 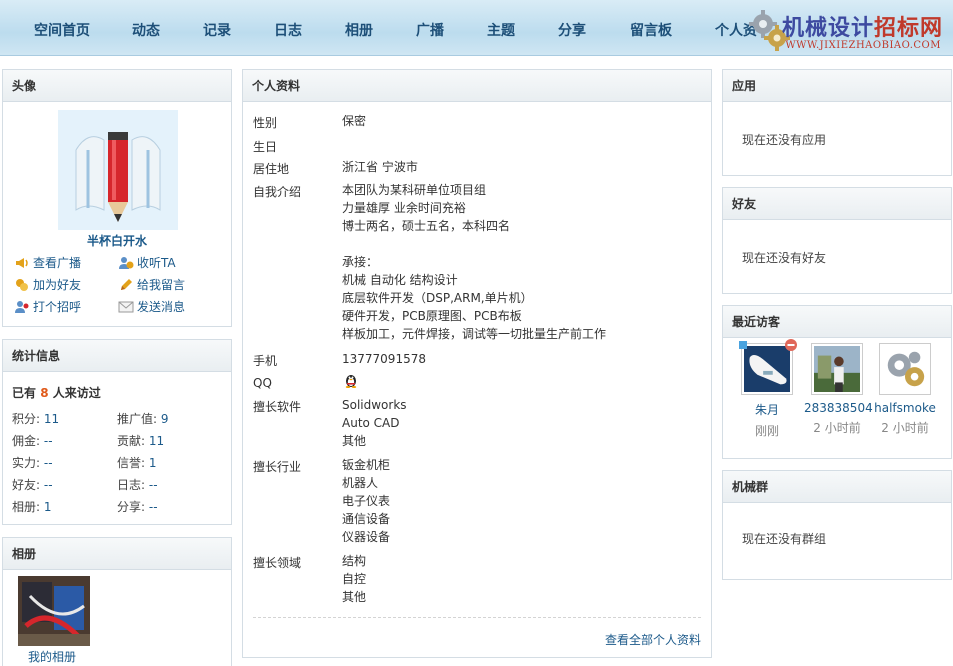 What do you see at coordinates (837, 86) in the screenshot?
I see `panel-title: 应用` at bounding box center [837, 86].